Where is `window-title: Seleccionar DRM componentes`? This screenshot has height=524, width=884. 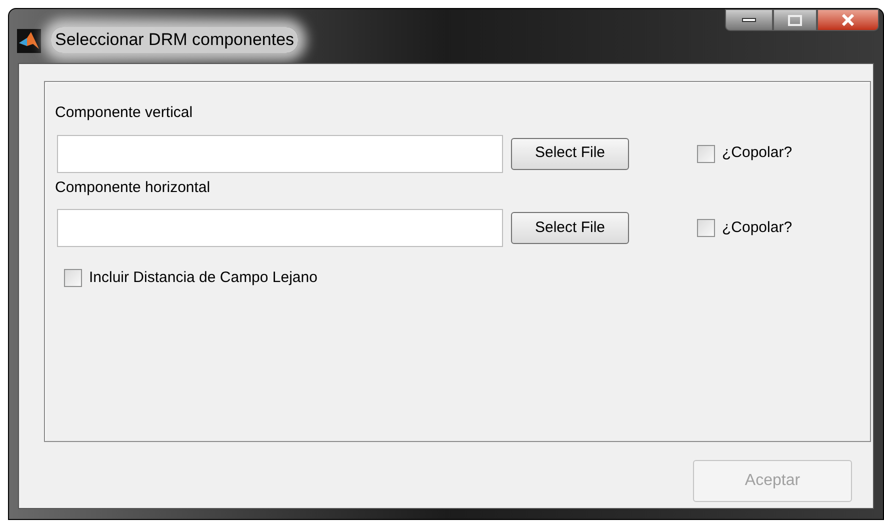
window-title: Seleccionar DRM componentes is located at coordinates (174, 40).